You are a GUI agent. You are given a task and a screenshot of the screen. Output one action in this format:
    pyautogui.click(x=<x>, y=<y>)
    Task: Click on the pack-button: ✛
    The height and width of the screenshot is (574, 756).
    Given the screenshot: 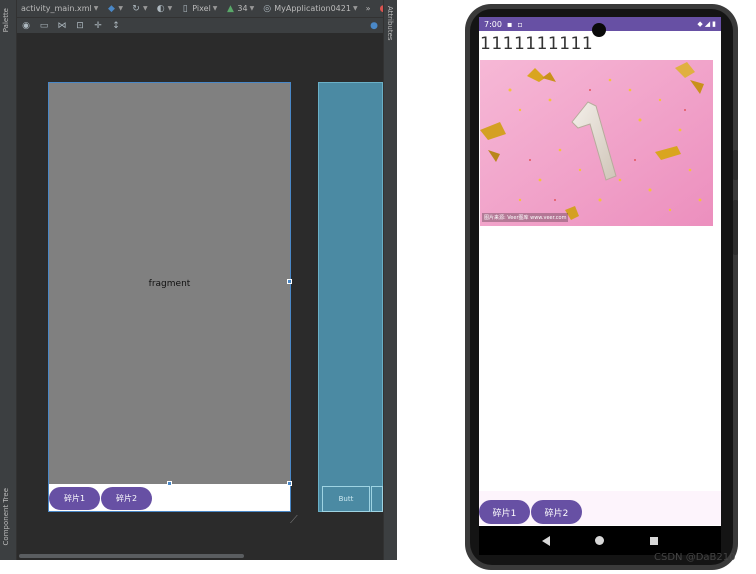 What is the action you would take?
    pyautogui.click(x=98, y=26)
    